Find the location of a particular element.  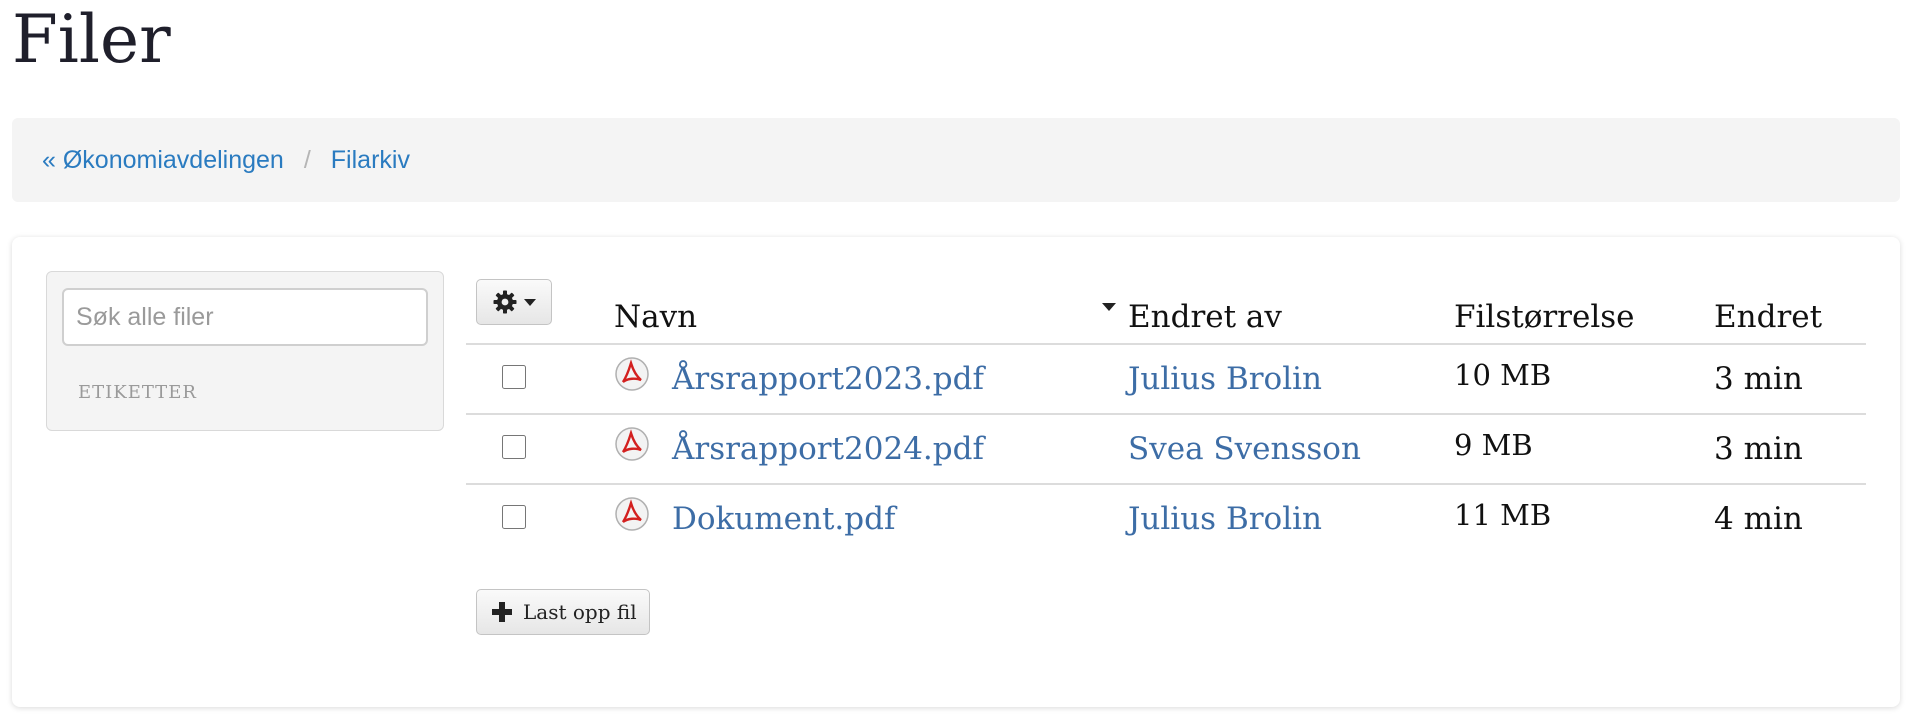

size-cell: 11 MB is located at coordinates (1584, 518).